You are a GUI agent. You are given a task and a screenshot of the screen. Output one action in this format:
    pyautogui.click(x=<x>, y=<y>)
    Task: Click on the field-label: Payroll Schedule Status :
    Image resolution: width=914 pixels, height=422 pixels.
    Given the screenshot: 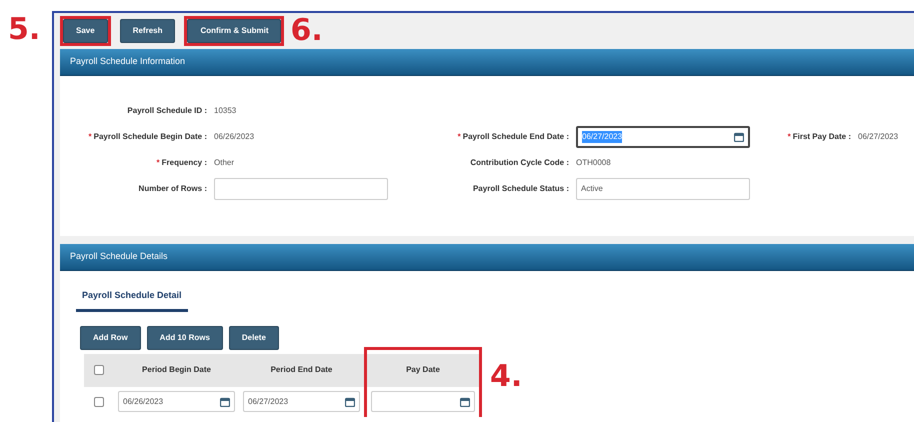 What is the action you would take?
    pyautogui.click(x=520, y=189)
    